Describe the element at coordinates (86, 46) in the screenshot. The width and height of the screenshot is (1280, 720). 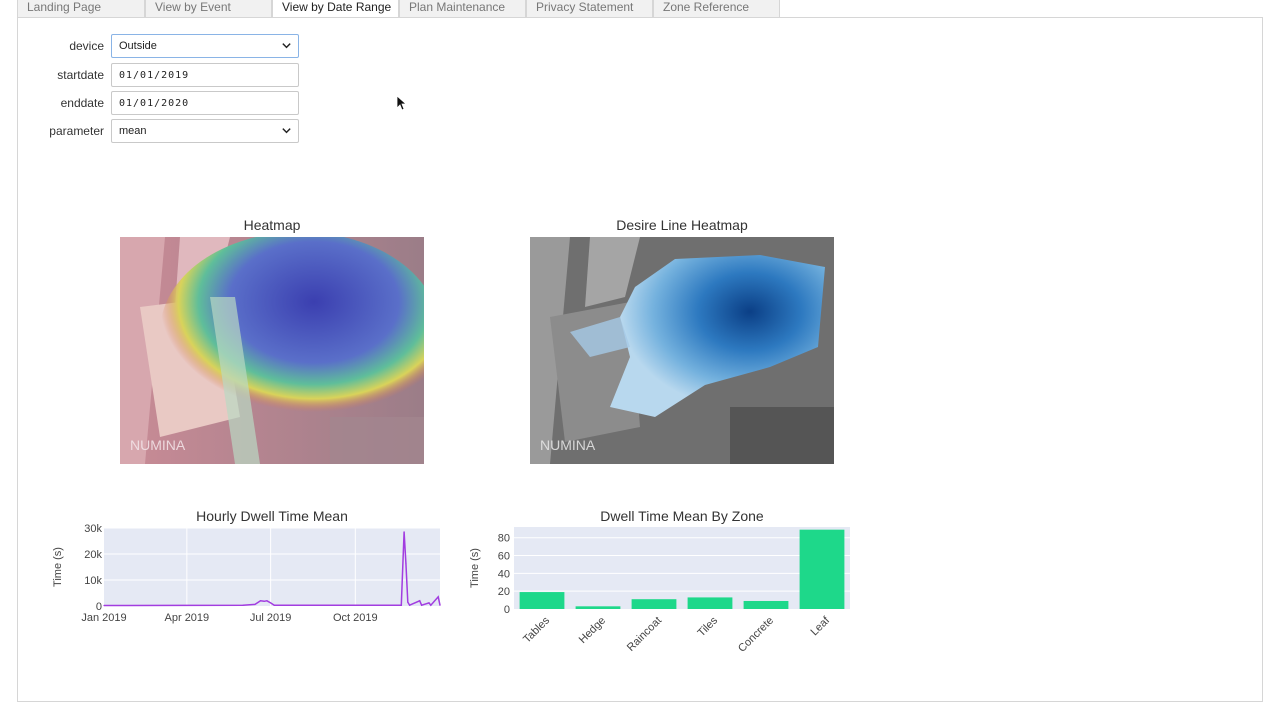
I see `device-label: device` at that location.